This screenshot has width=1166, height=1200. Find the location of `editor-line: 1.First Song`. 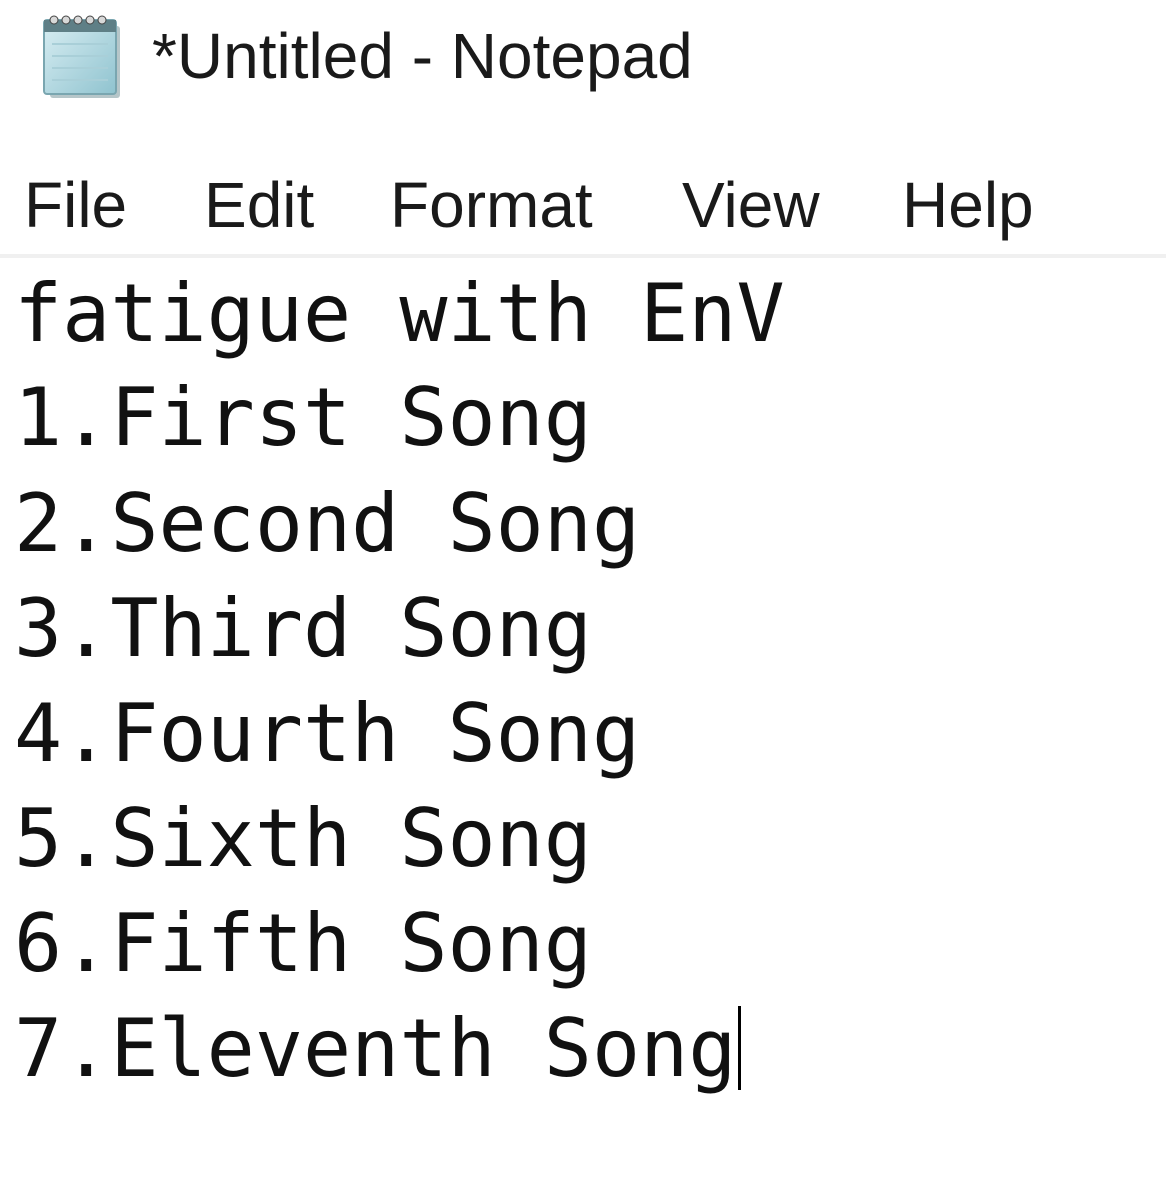

editor-line: 1.First Song is located at coordinates (303, 418).